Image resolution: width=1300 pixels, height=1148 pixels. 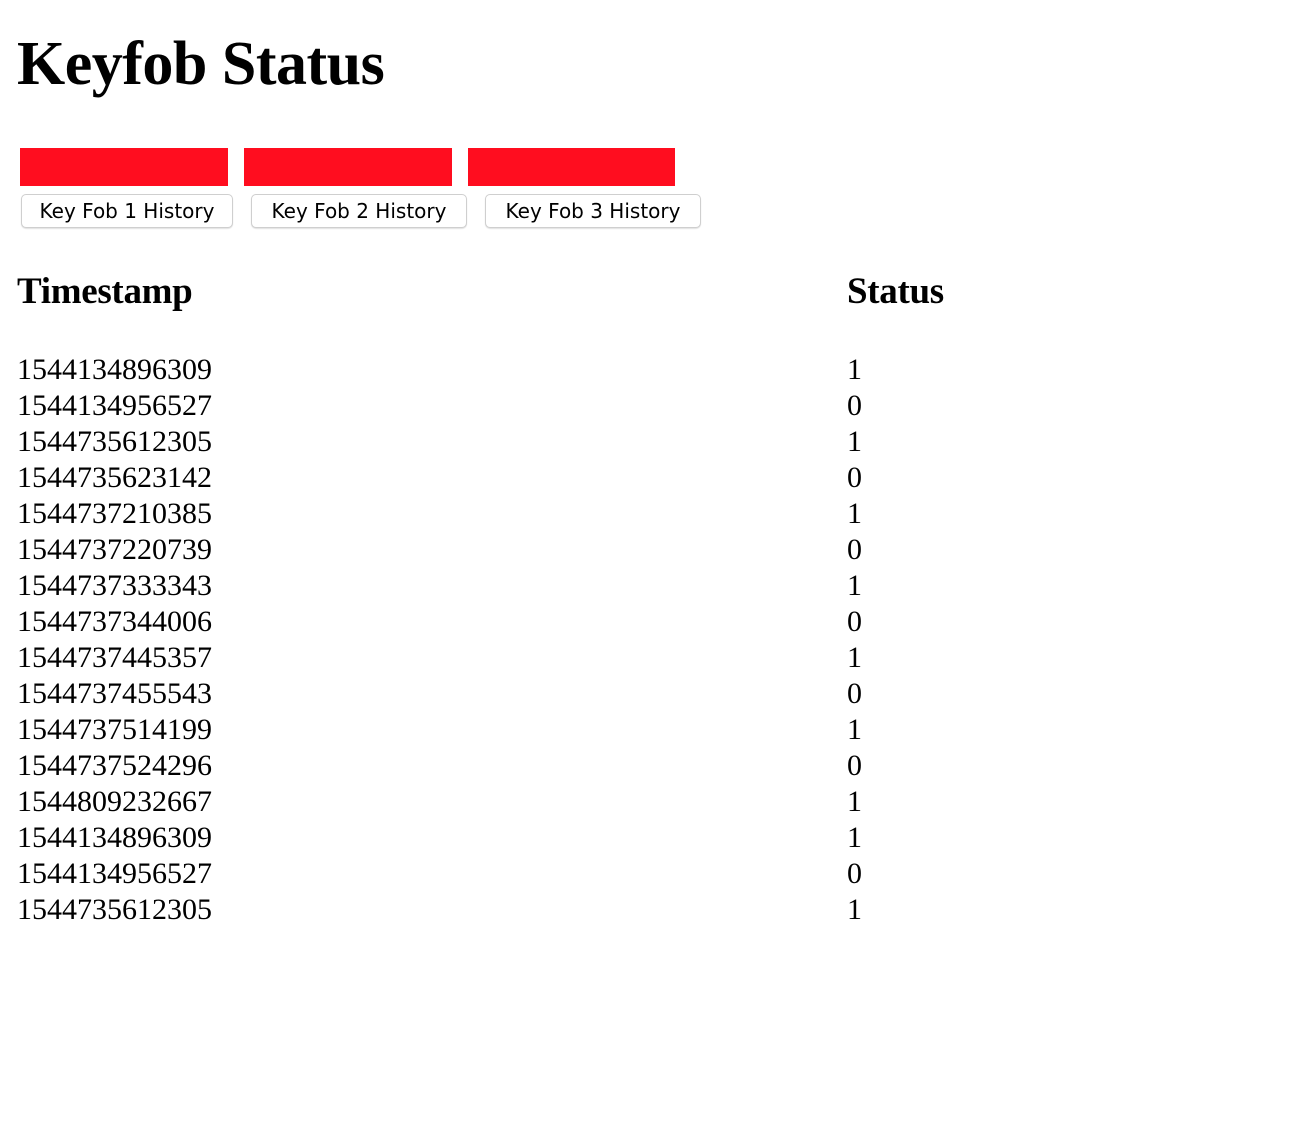 I want to click on timestamp-cell: 1544737445357, so click(x=114, y=657).